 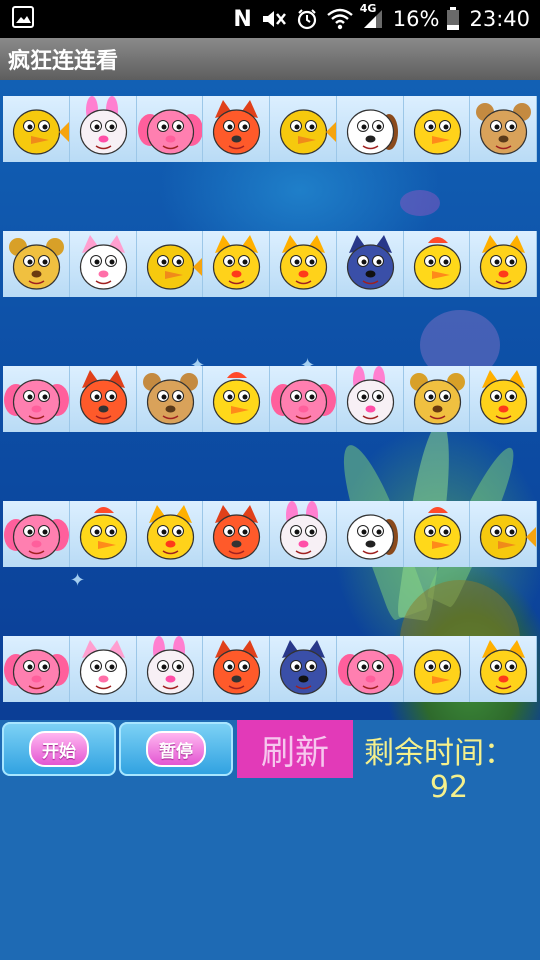 I want to click on lion-icon, so click(x=36, y=264).